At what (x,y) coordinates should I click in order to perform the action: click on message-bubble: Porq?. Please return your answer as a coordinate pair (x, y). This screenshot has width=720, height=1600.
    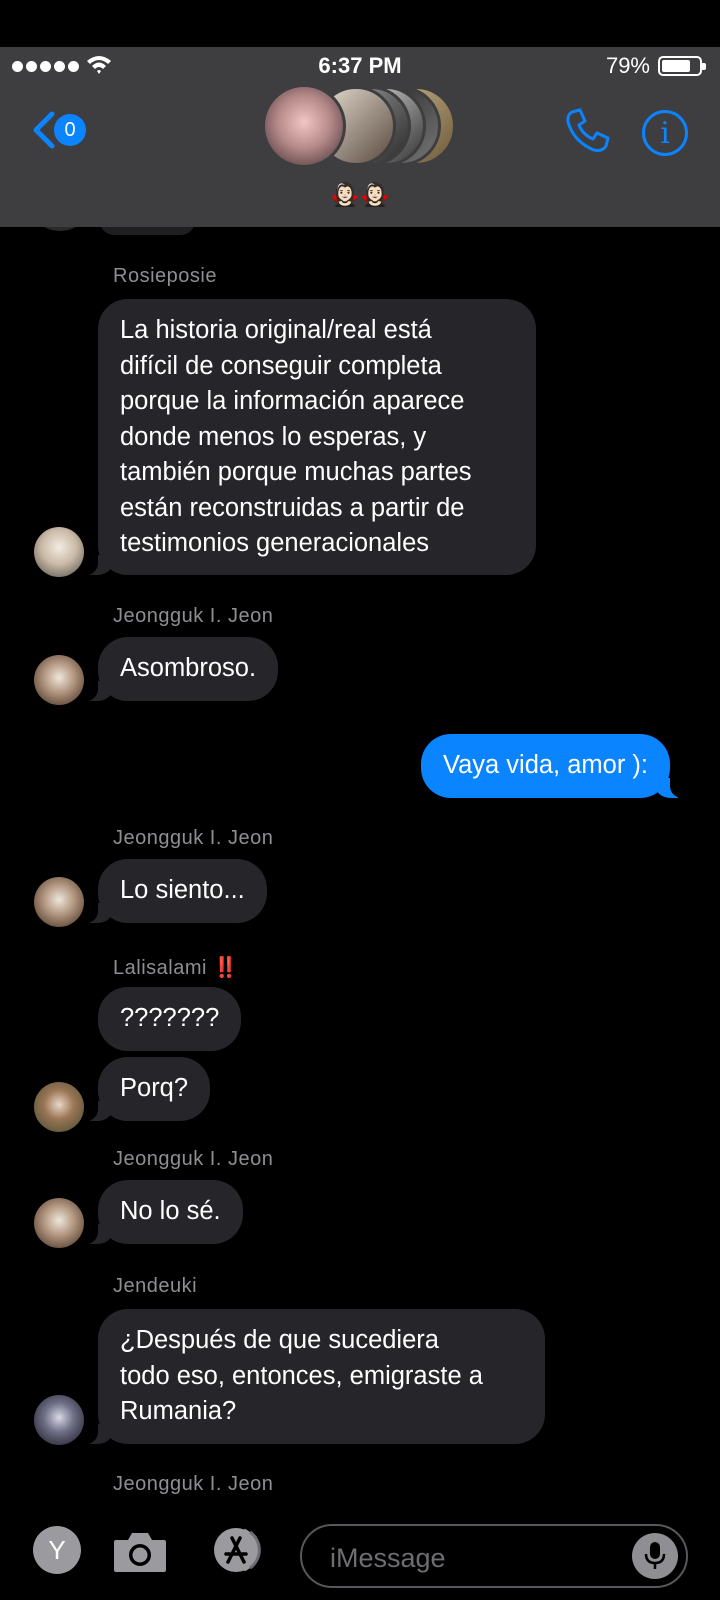
    Looking at the image, I should click on (146, 1089).